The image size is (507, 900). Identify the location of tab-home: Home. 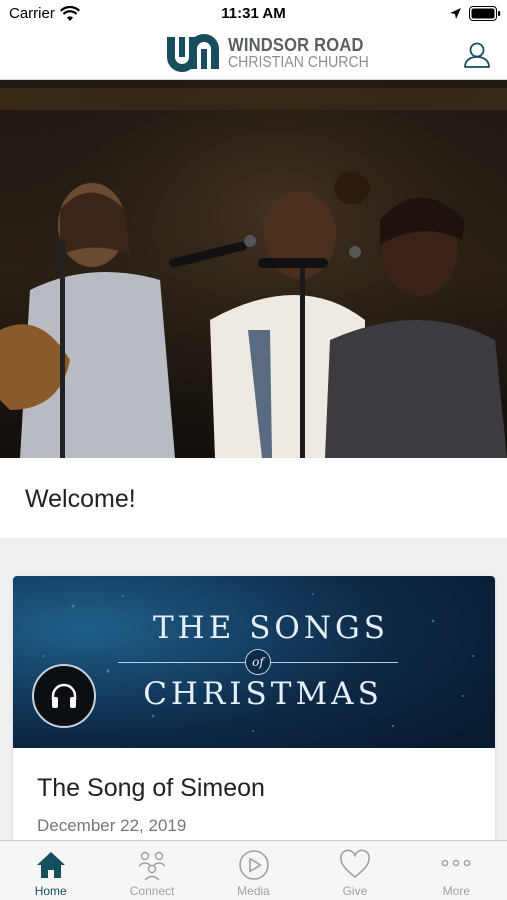
(50, 870).